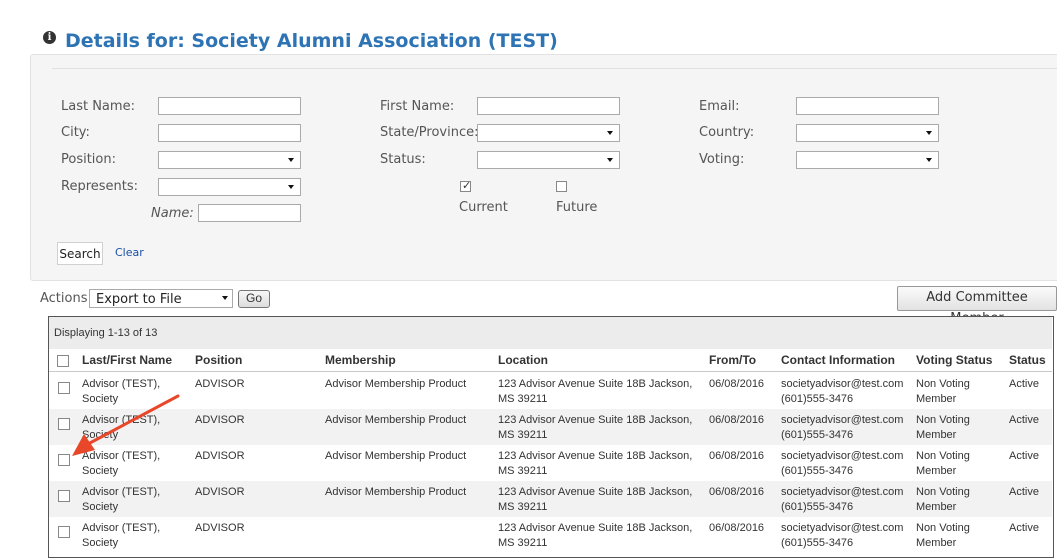 This screenshot has width=1057, height=558. Describe the element at coordinates (126, 425) in the screenshot. I see `annotation-arrow-icon` at that location.